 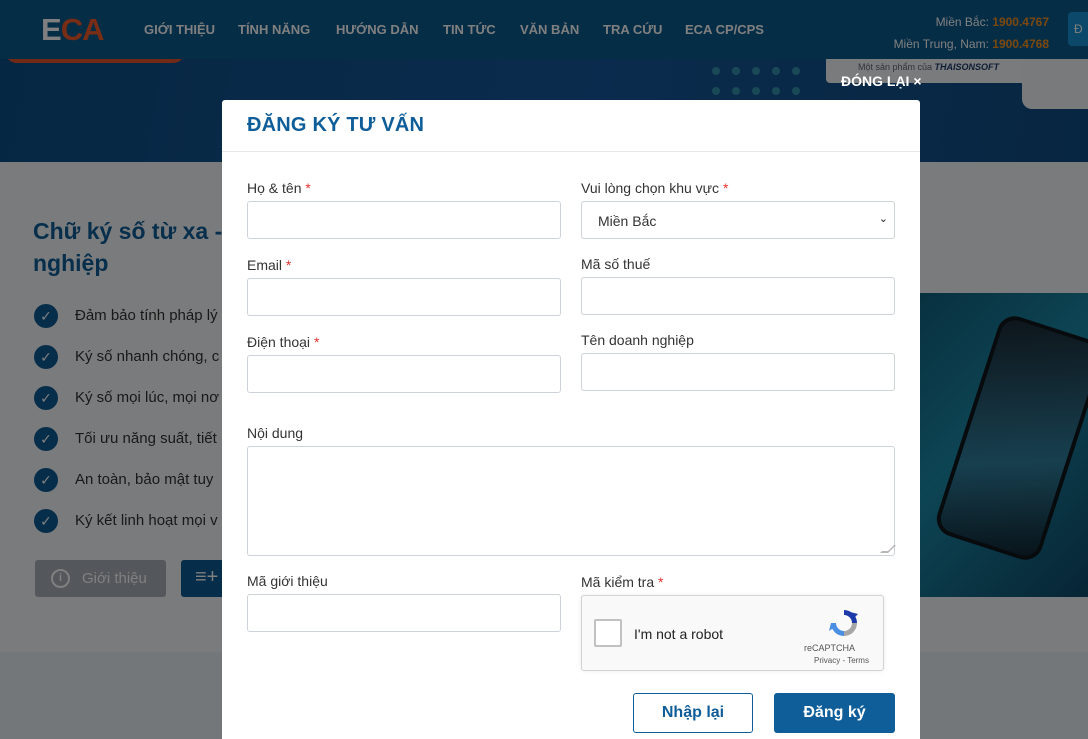 I want to click on recaptcha-brand: reCAPTCHA, so click(x=830, y=648).